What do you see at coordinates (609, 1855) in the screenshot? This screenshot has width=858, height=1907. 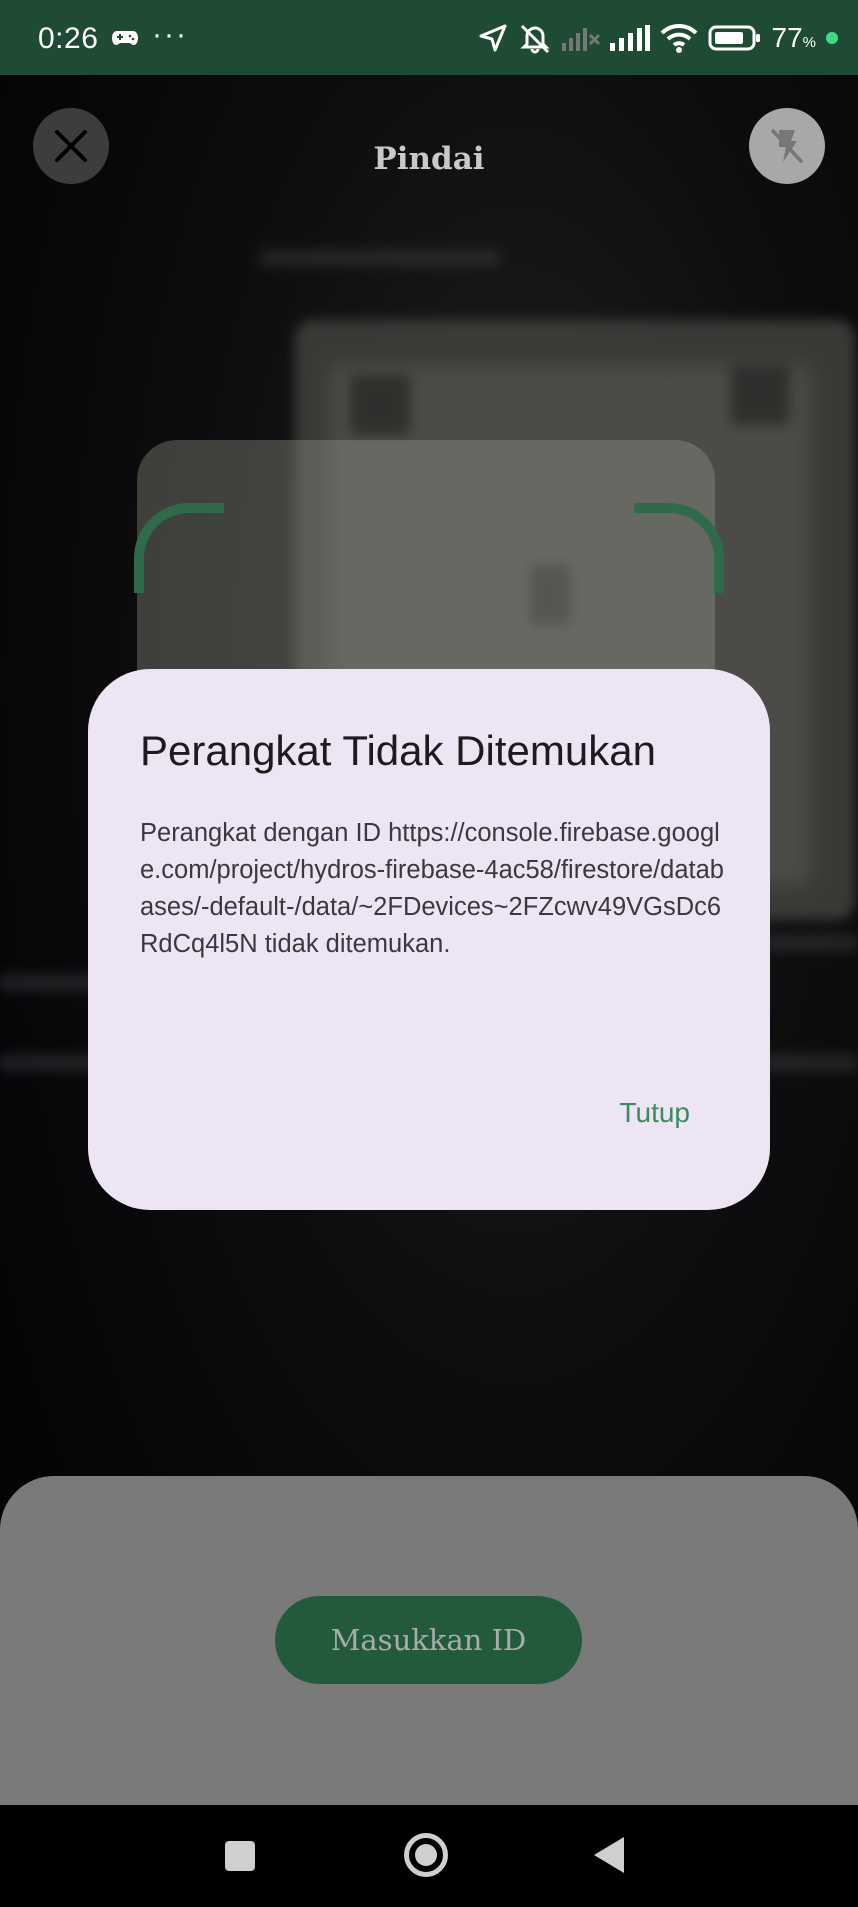 I see `back-icon` at bounding box center [609, 1855].